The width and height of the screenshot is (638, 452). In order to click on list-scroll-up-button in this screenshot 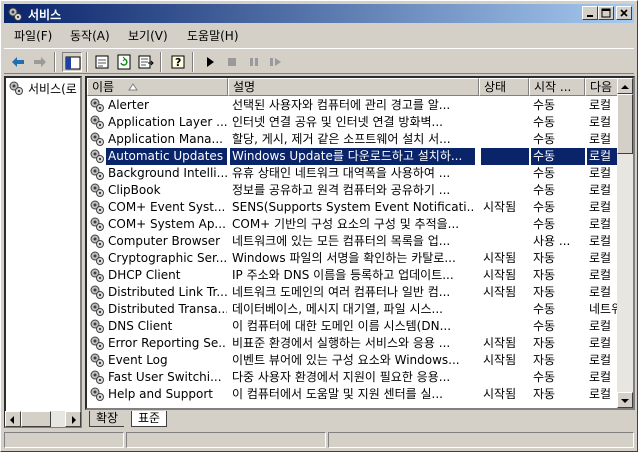, I will do `click(625, 86)`.